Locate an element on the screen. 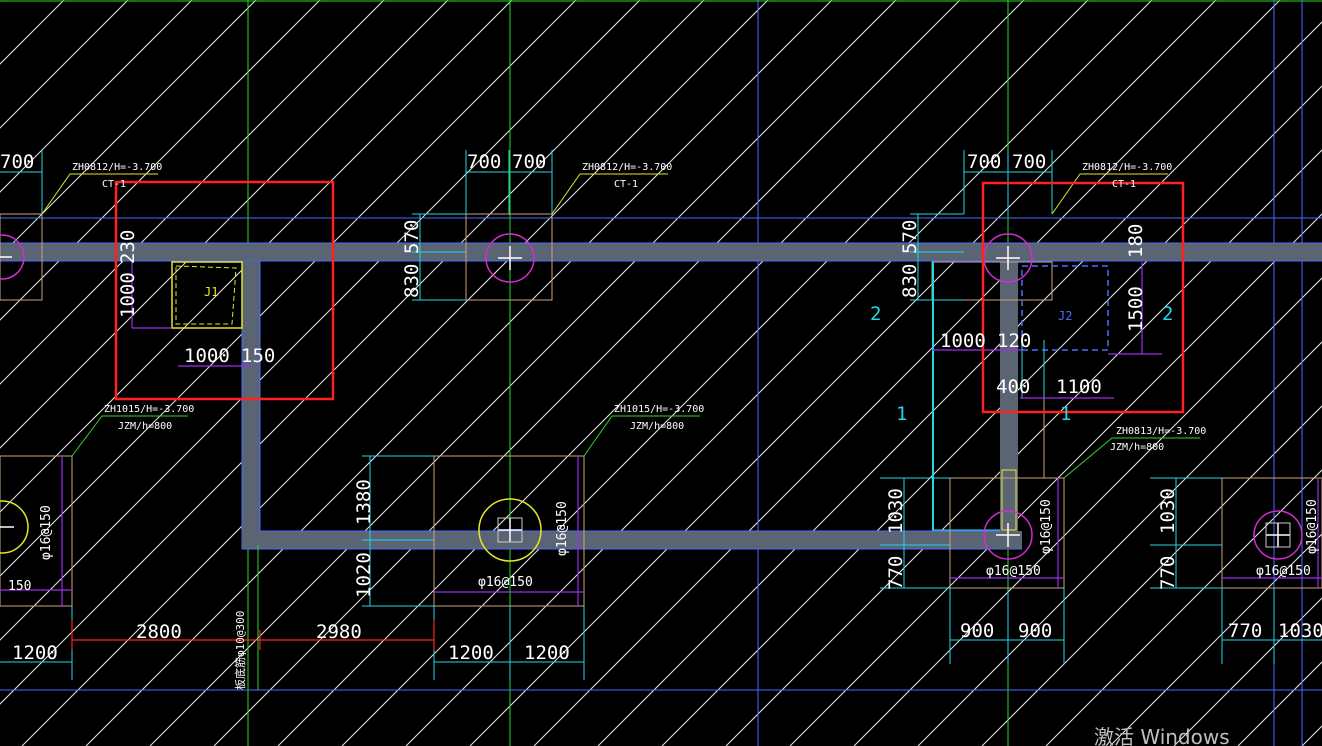 The width and height of the screenshot is (1322, 746). dim-text: 1500 is located at coordinates (1136, 309).